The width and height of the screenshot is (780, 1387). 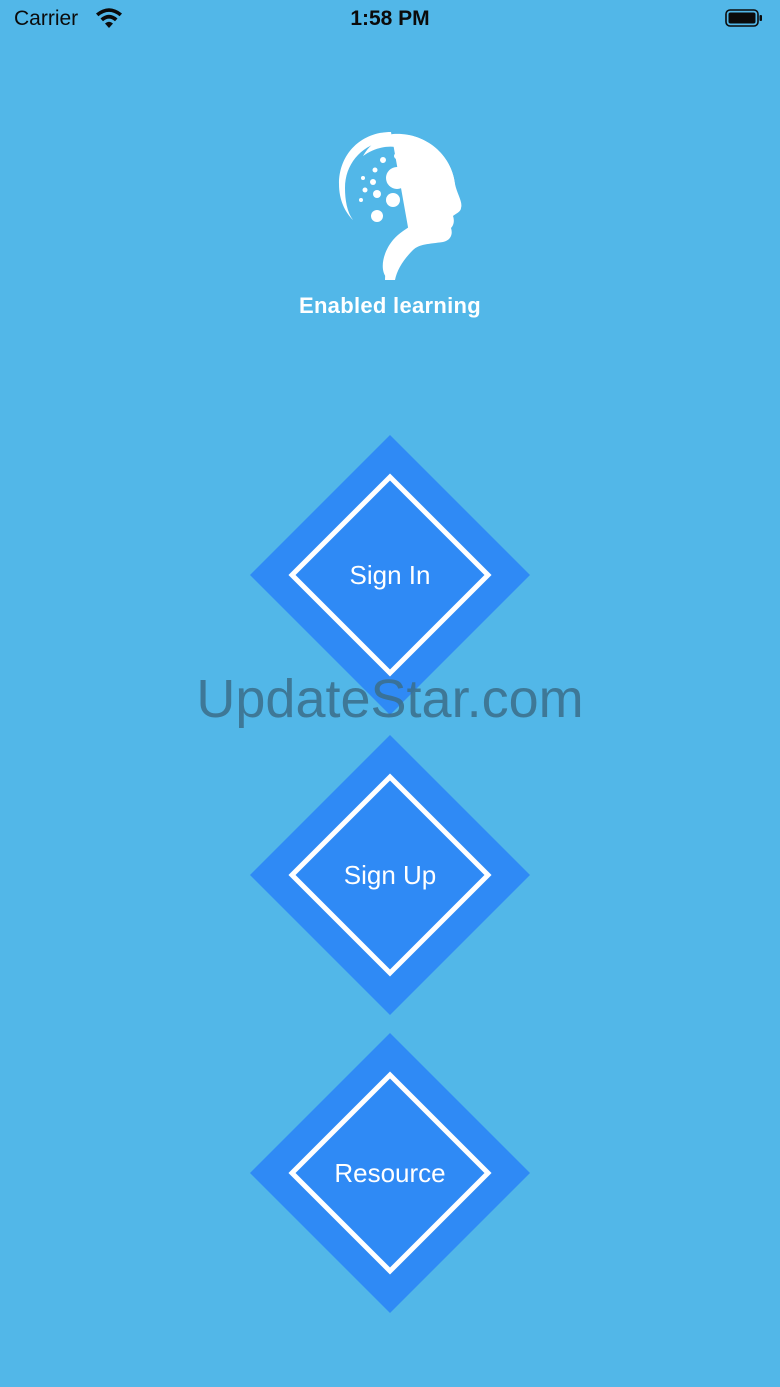 I want to click on brain-head-logo-icon, so click(x=400, y=206).